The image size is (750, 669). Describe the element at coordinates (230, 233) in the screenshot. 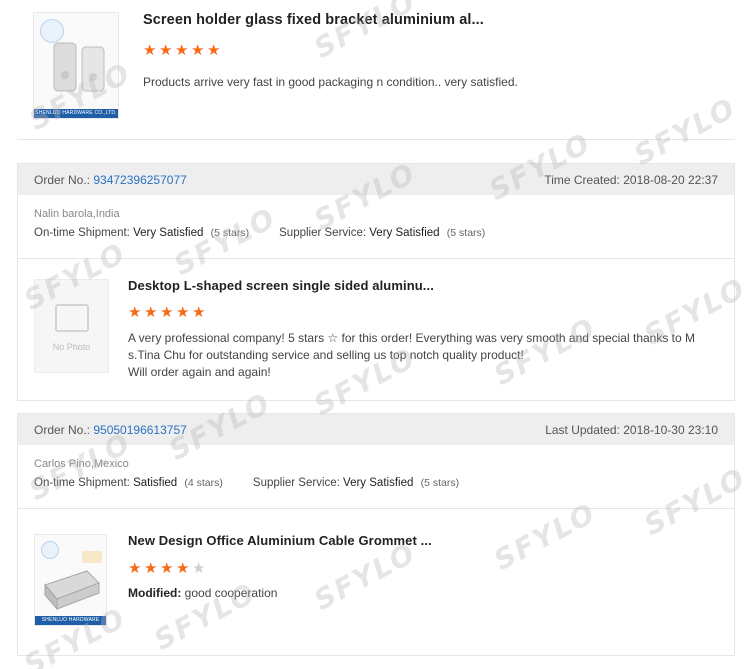

I see `shipment-stars-note: (5 stars)` at that location.